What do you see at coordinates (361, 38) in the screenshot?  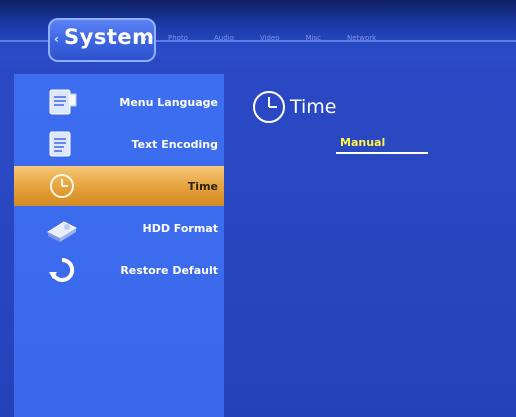 I see `tab-network: Network` at bounding box center [361, 38].